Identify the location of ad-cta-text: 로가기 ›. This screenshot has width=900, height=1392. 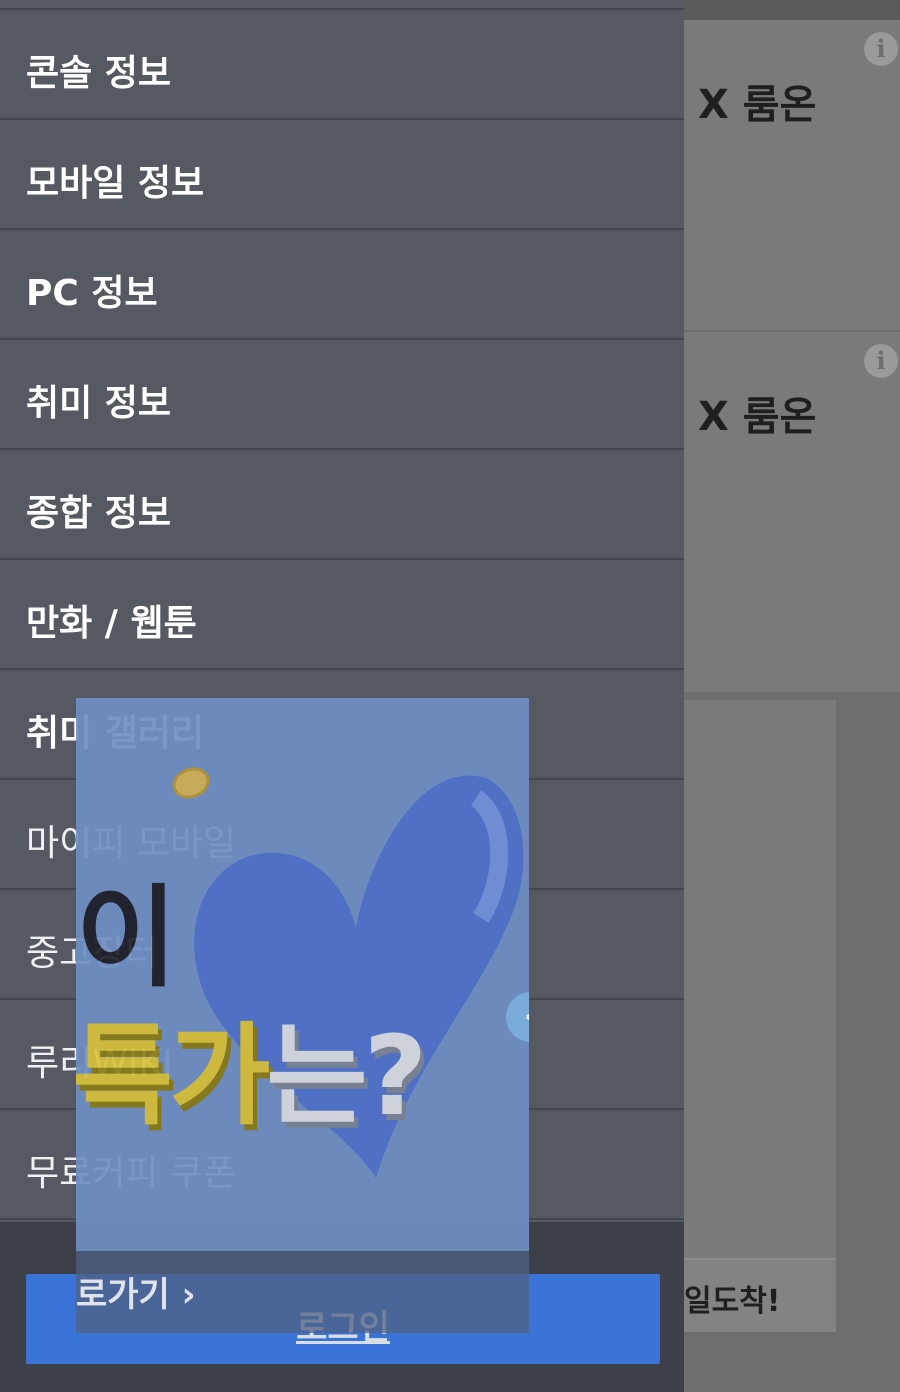
(136, 1295).